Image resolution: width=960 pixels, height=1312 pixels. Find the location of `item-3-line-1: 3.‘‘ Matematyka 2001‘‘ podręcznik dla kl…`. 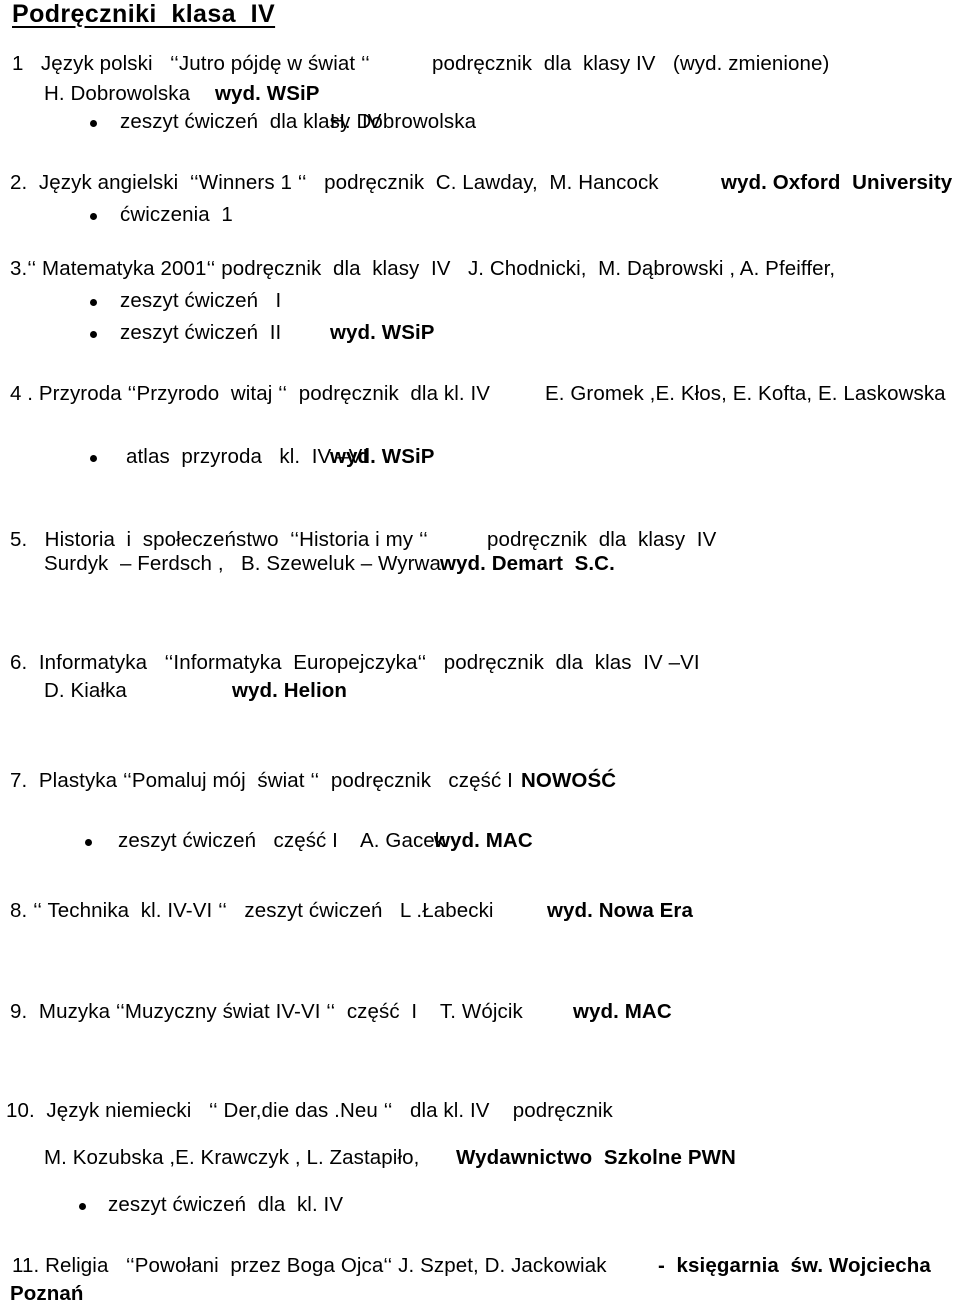

item-3-line-1: 3.‘‘ Matematyka 2001‘‘ podręcznik dla kl… is located at coordinates (423, 268).